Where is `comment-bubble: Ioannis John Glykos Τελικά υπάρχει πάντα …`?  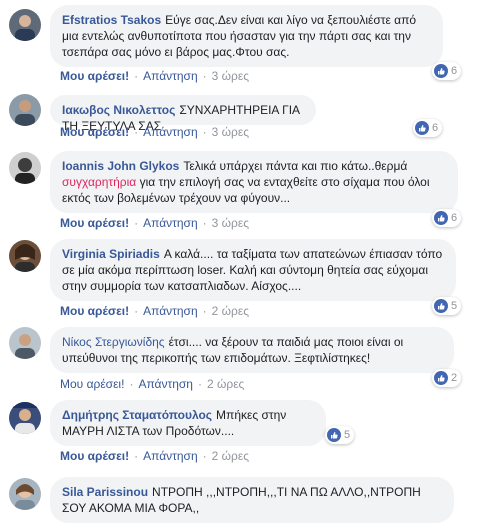 comment-bubble: Ioannis John Glykos Τελικά υπάρχει πάντα … is located at coordinates (254, 182).